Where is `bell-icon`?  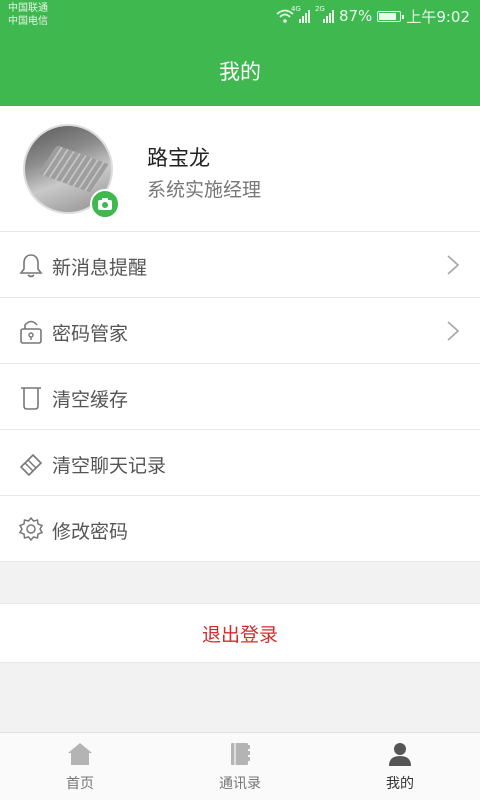 bell-icon is located at coordinates (31, 266).